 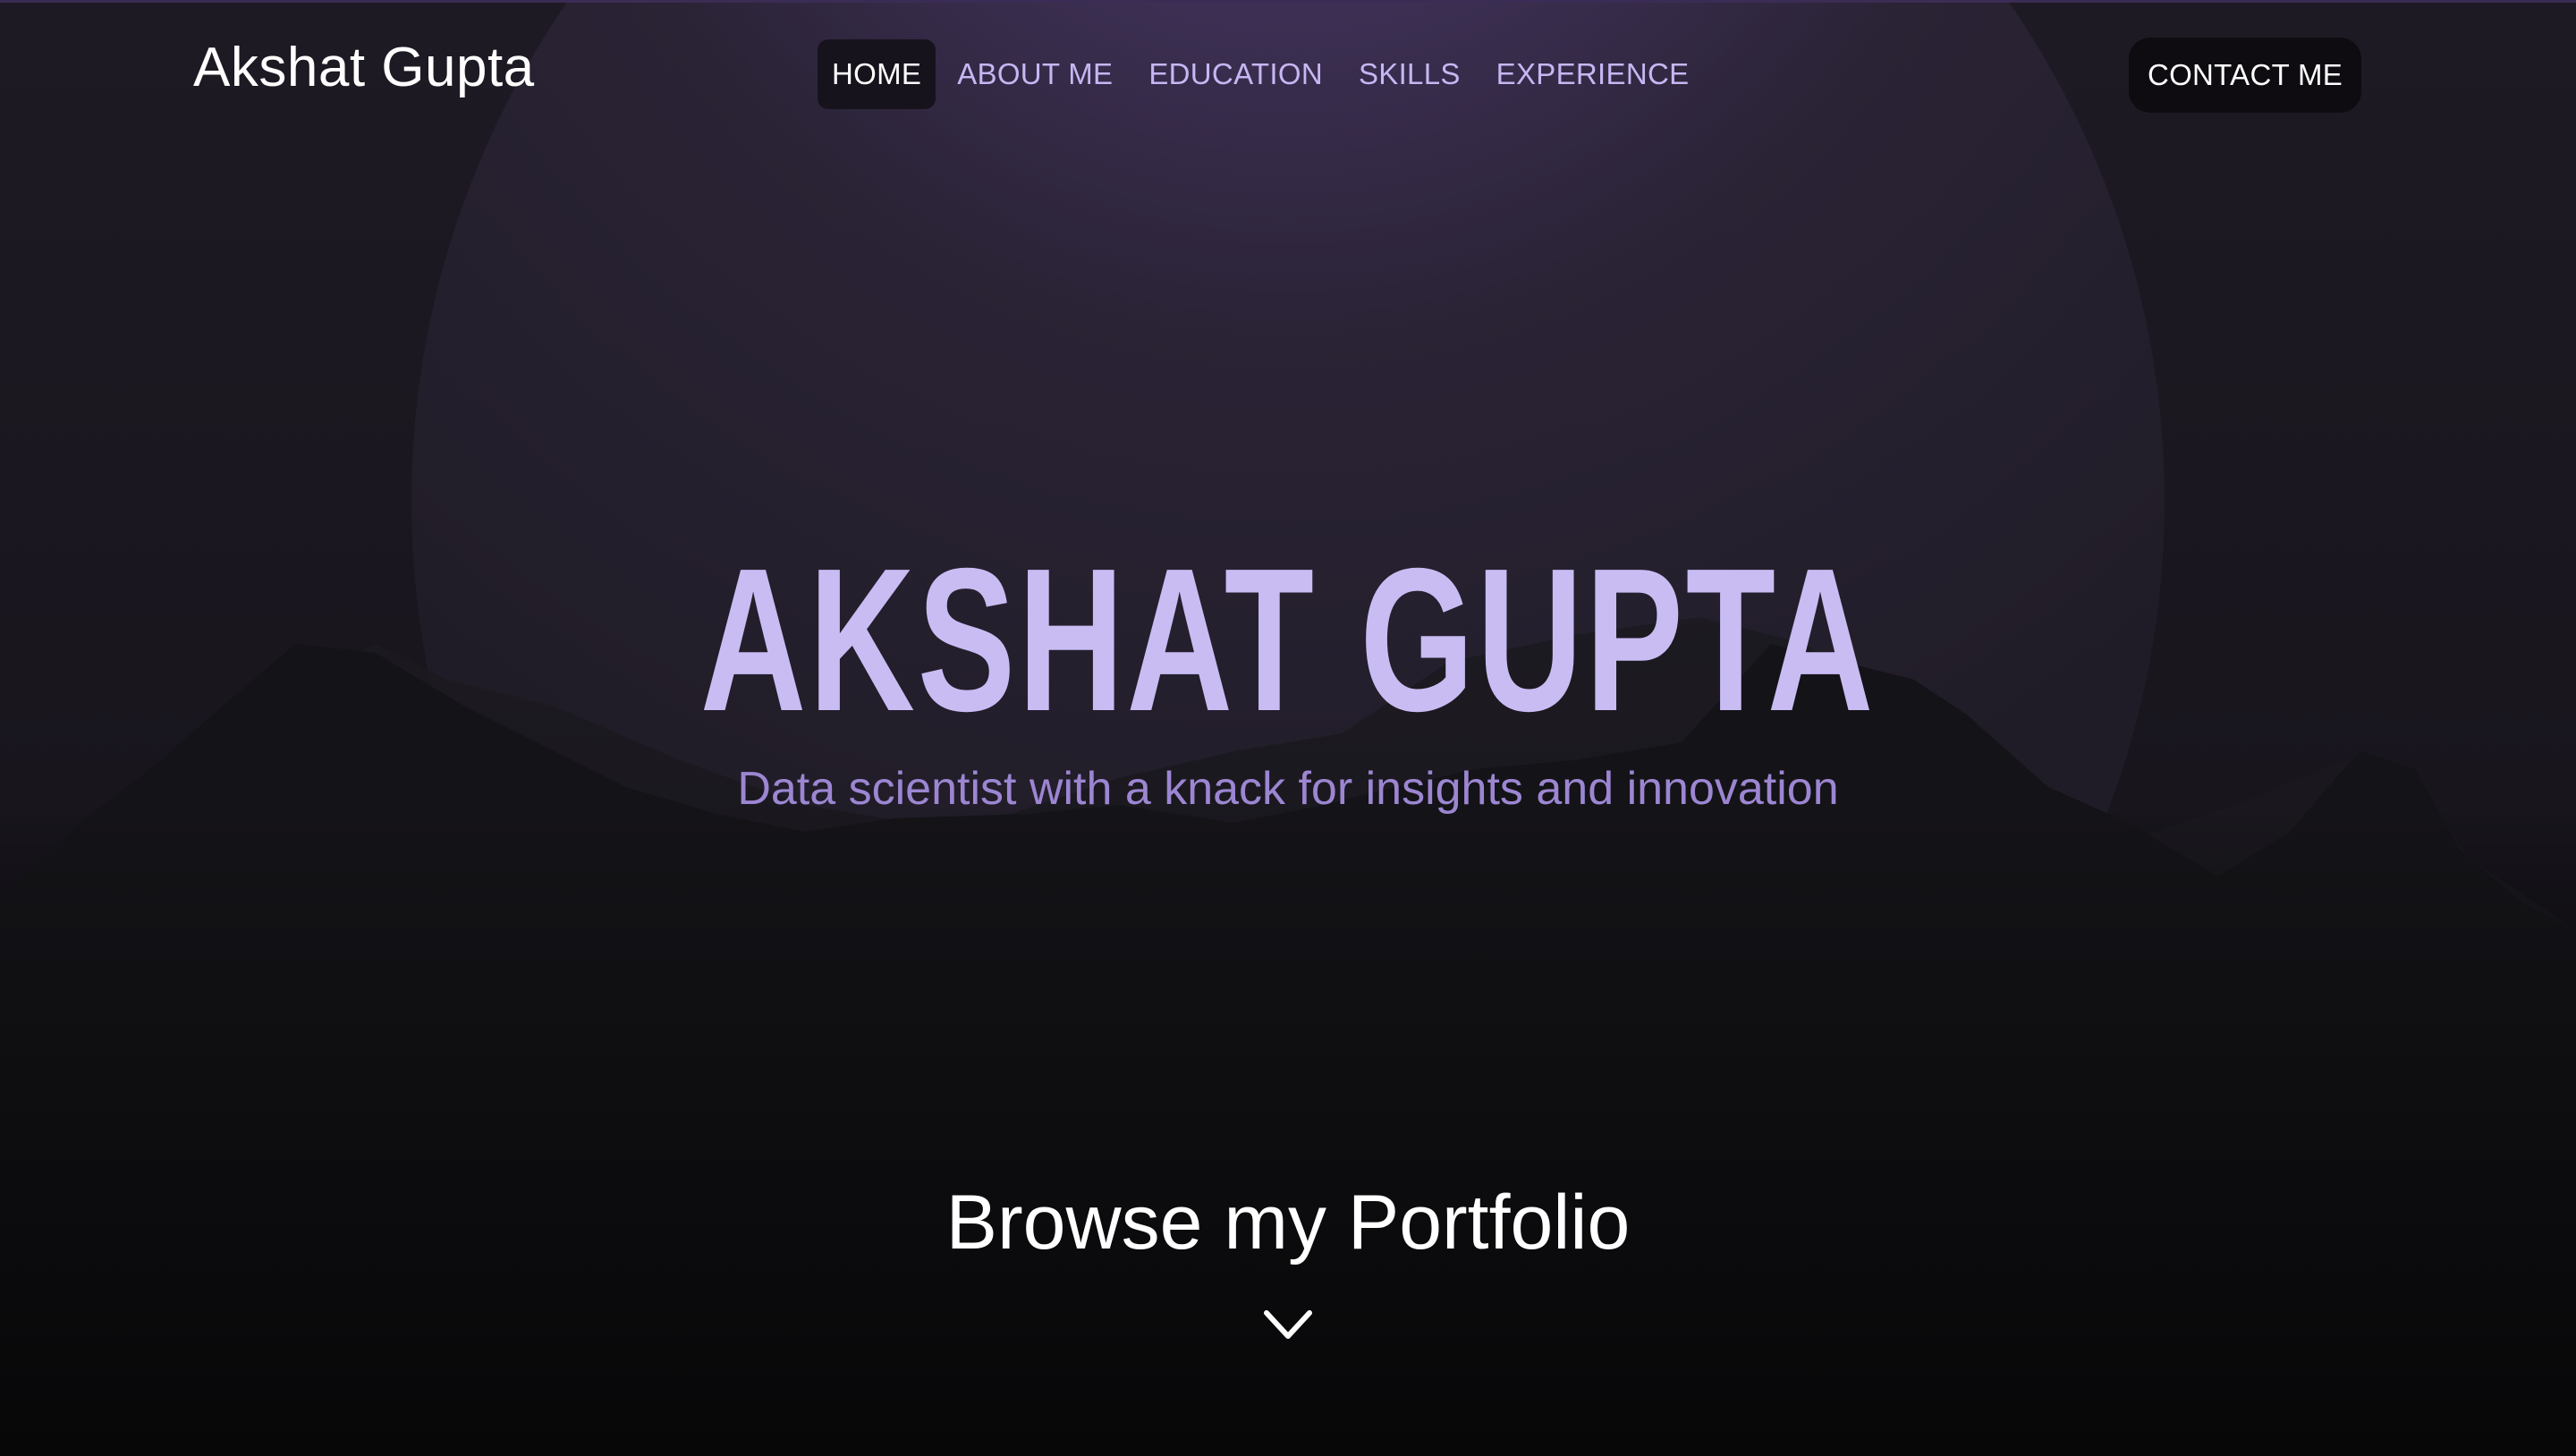 I want to click on nav-item-education: EDUCATION, so click(x=1235, y=74).